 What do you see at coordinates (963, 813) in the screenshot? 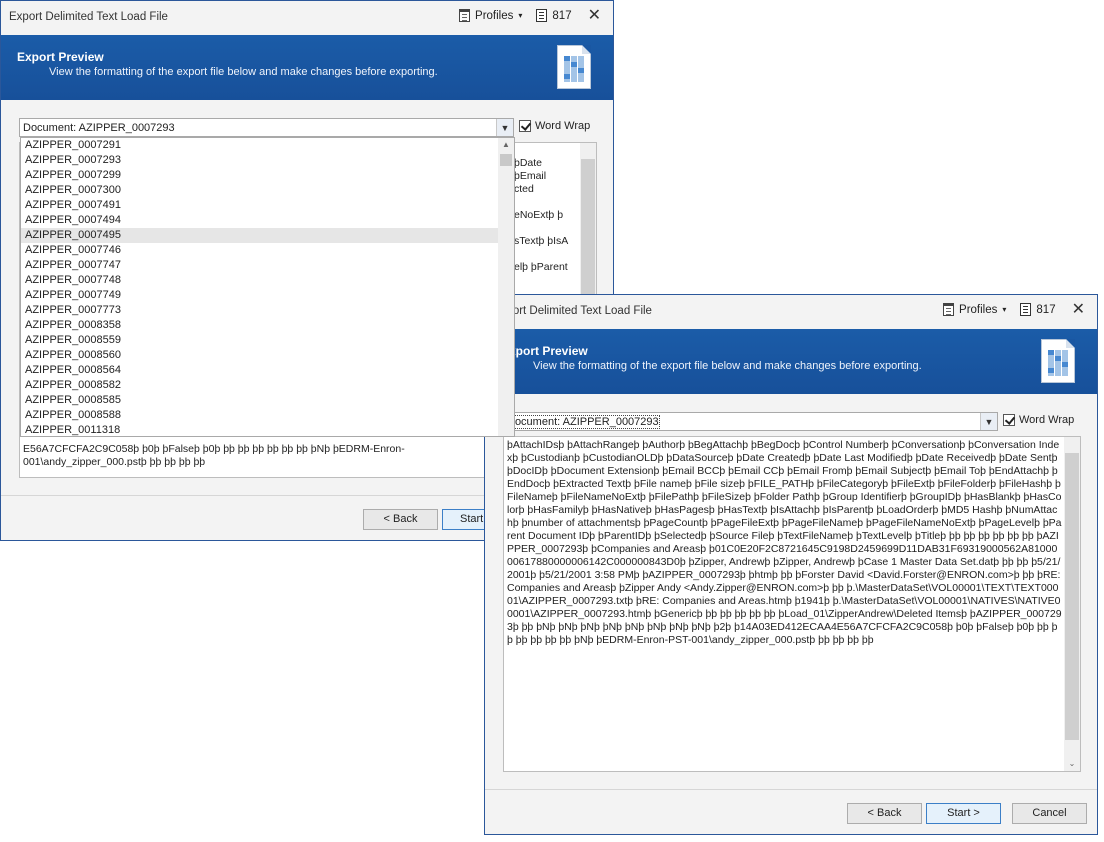
I see `start-button: Start >` at bounding box center [963, 813].